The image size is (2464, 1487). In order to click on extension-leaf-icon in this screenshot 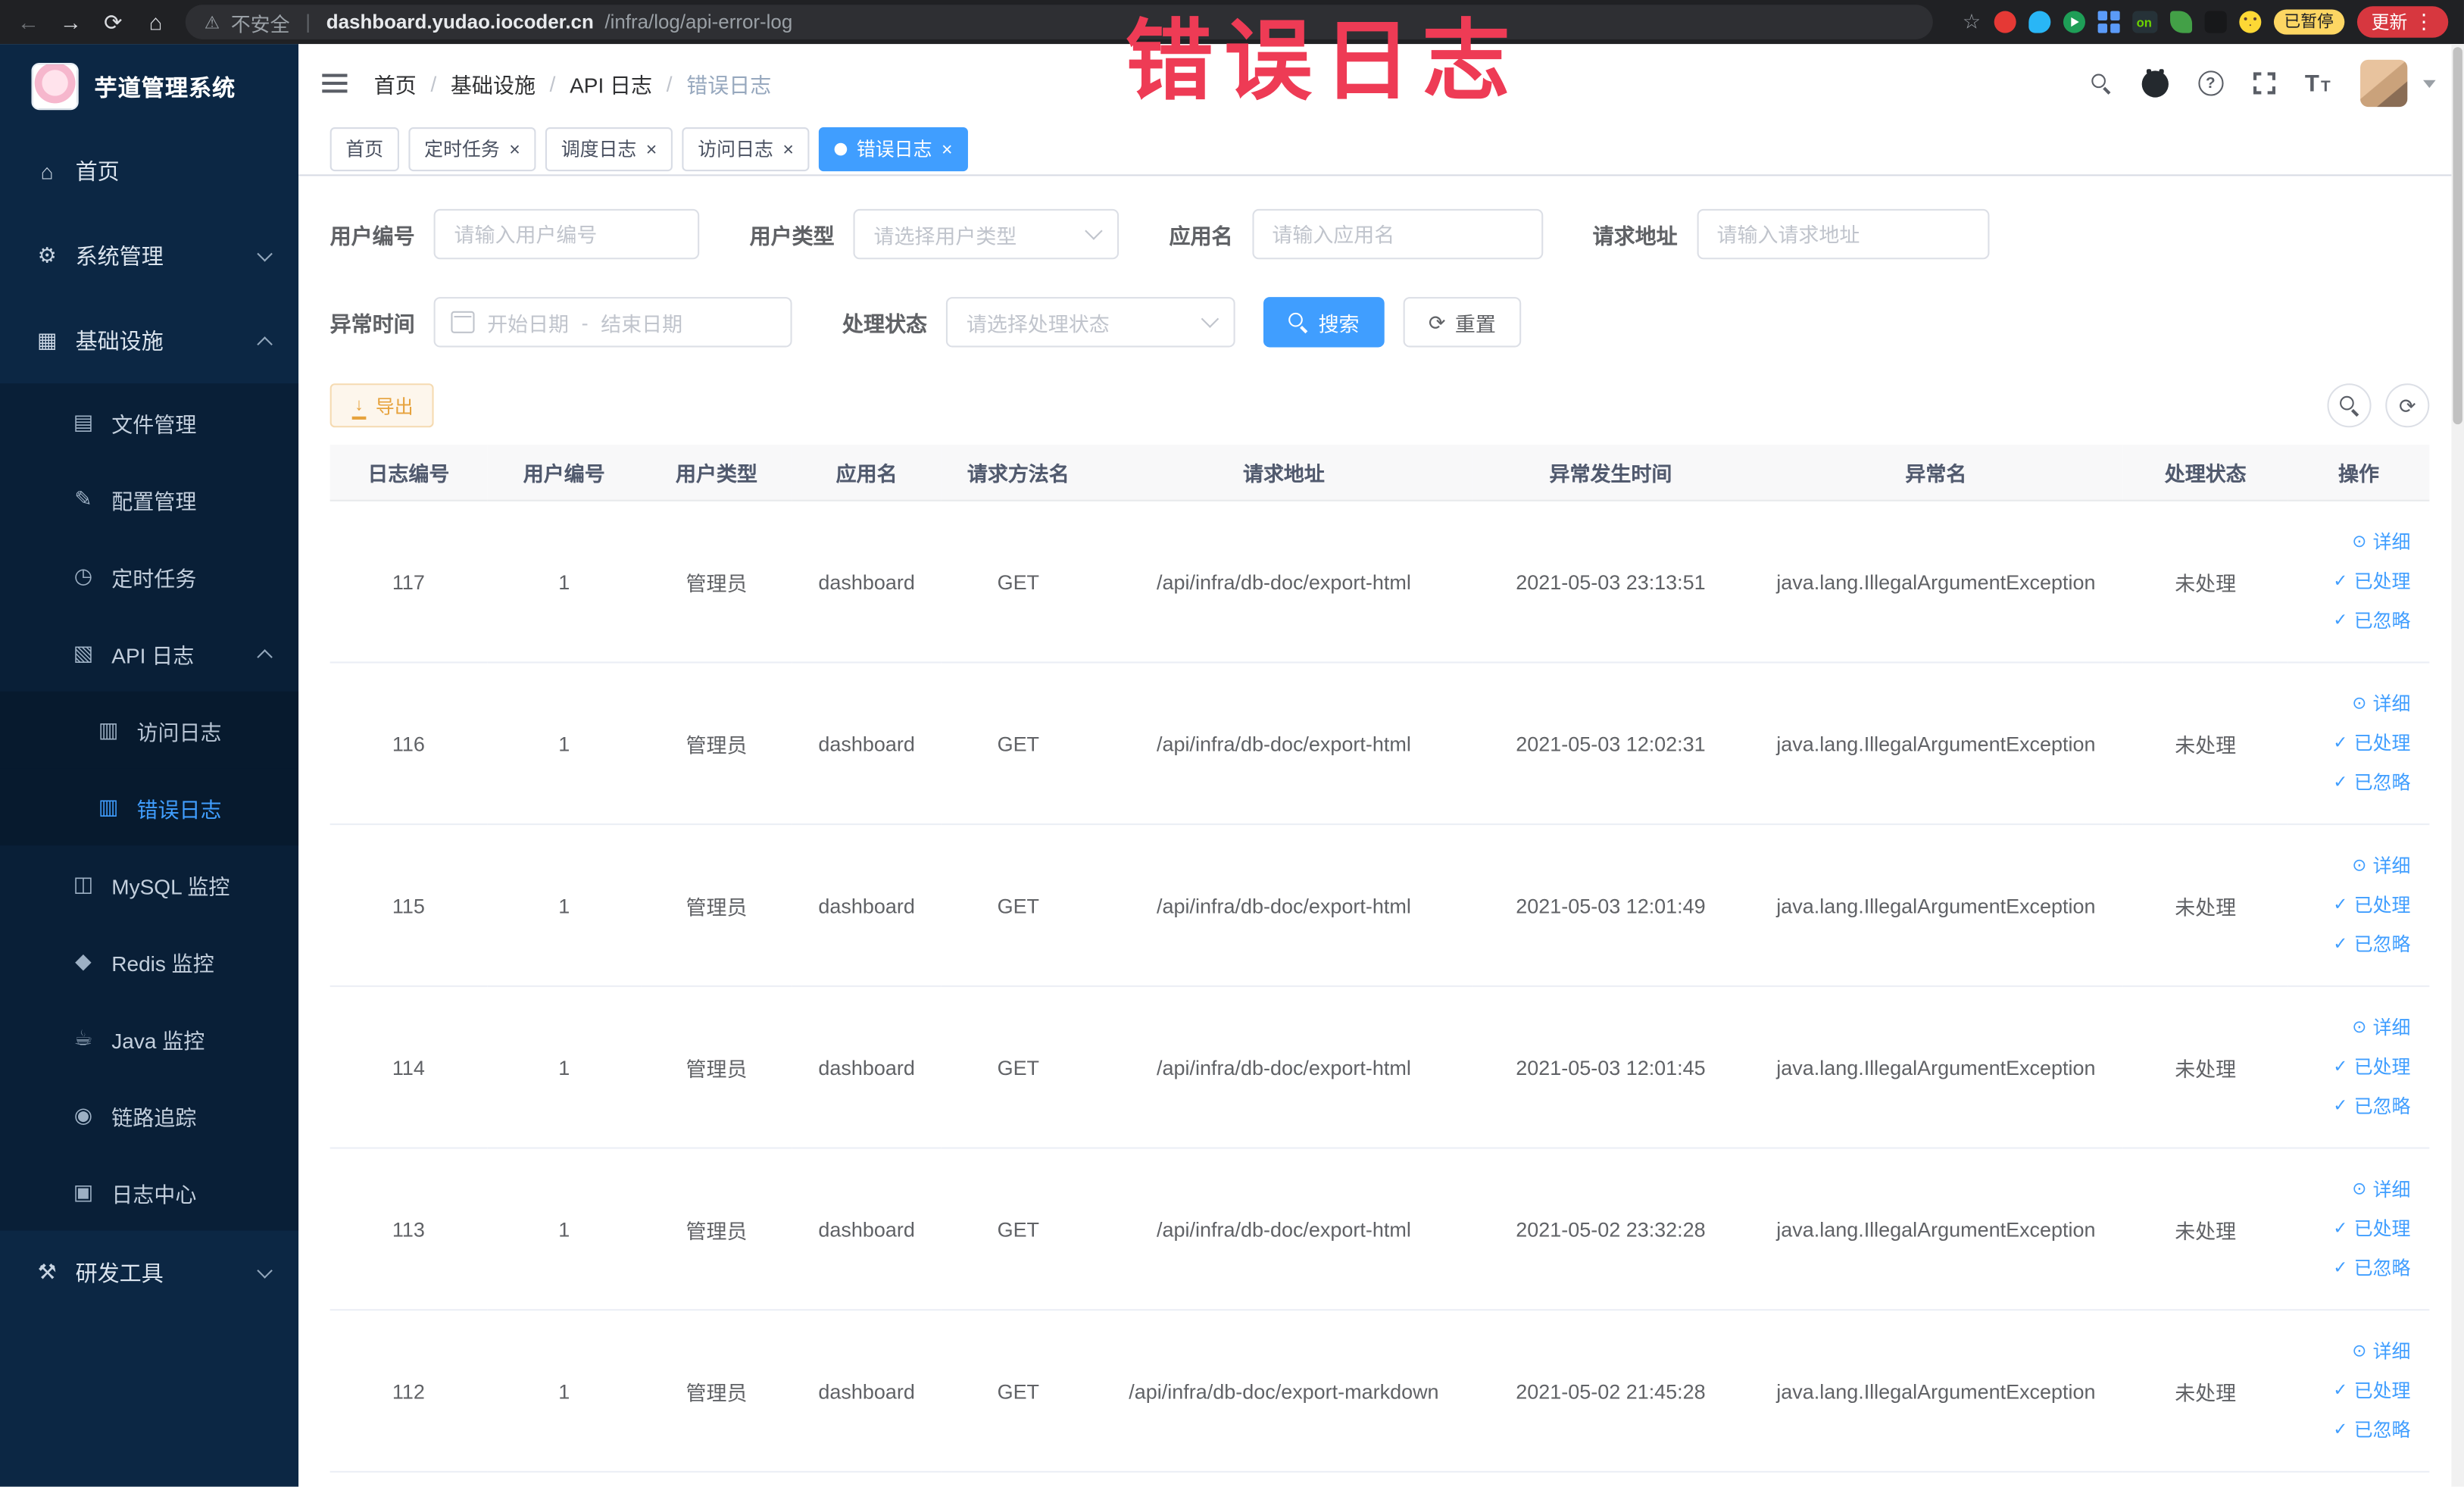, I will do `click(2180, 22)`.